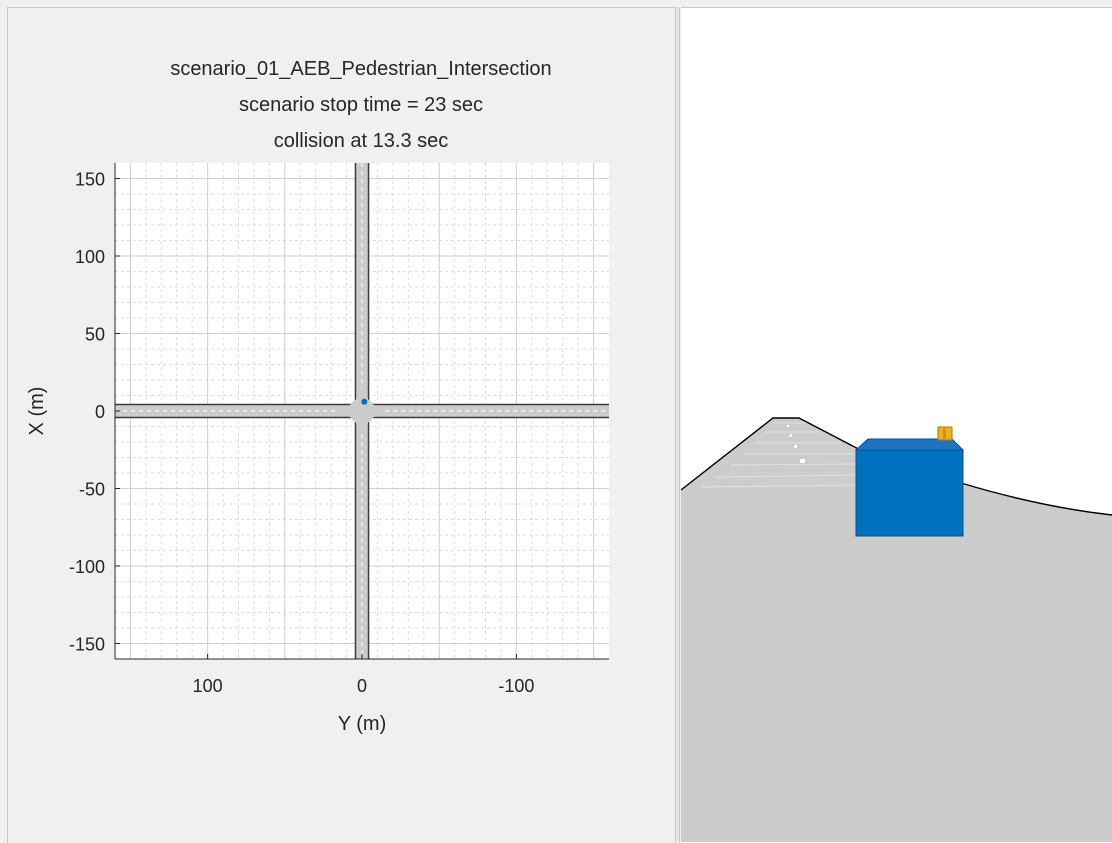  Describe the element at coordinates (909, 487) in the screenshot. I see `ego-vehicle` at that location.